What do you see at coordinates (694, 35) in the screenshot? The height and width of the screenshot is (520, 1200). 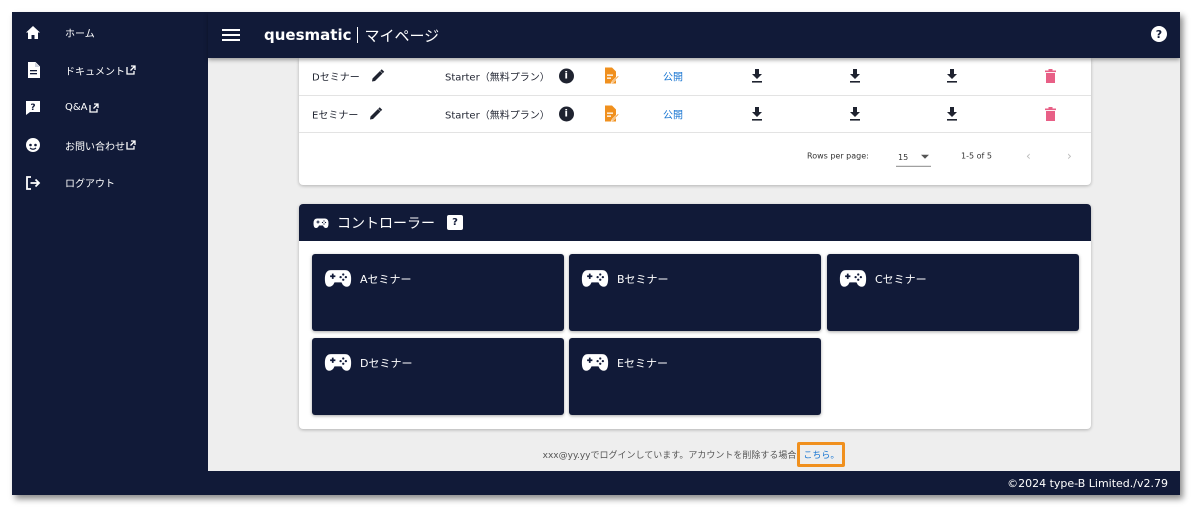 I see `app-bar: quesmatic マイページ ?` at bounding box center [694, 35].